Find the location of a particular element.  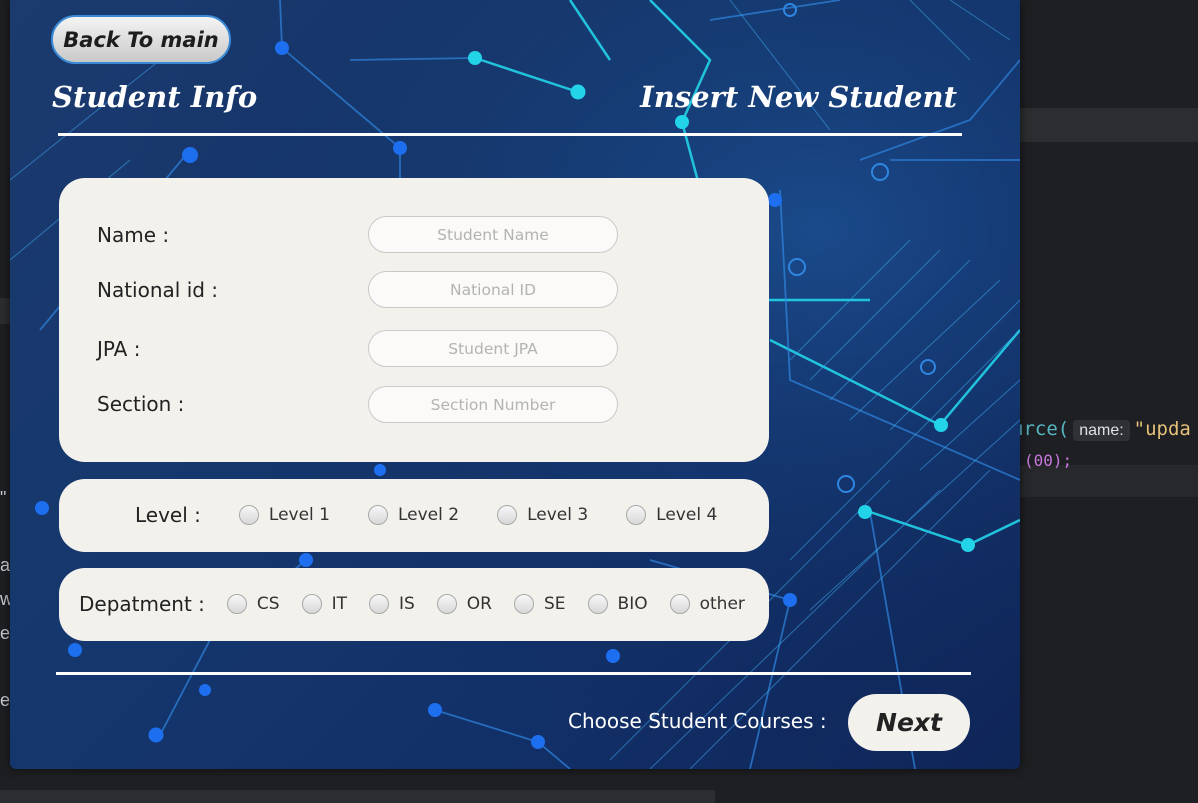

level-3-radio: Level 3 is located at coordinates (542, 515).